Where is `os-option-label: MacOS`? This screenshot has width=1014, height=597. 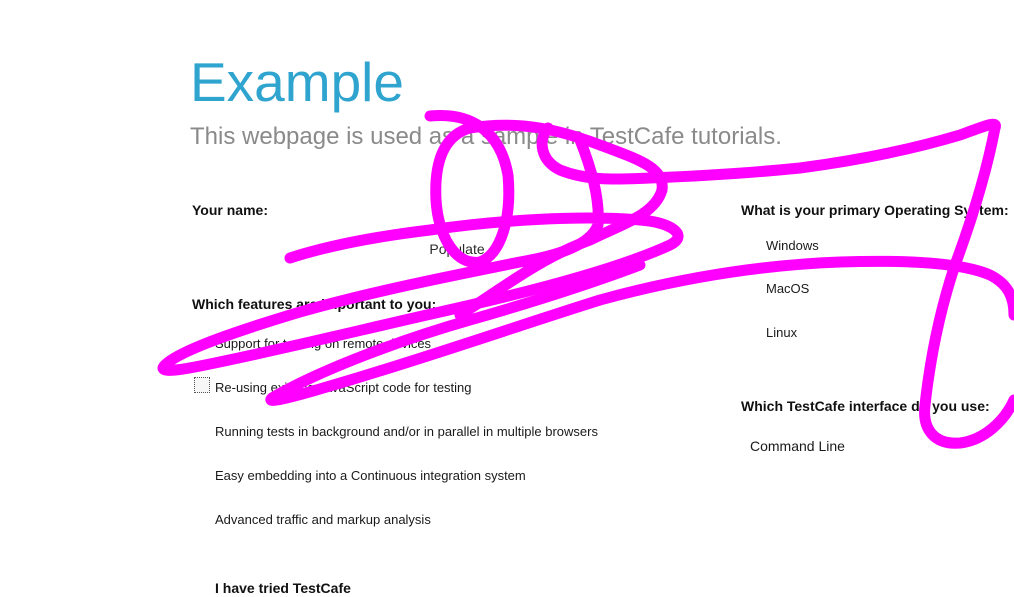 os-option-label: MacOS is located at coordinates (788, 288).